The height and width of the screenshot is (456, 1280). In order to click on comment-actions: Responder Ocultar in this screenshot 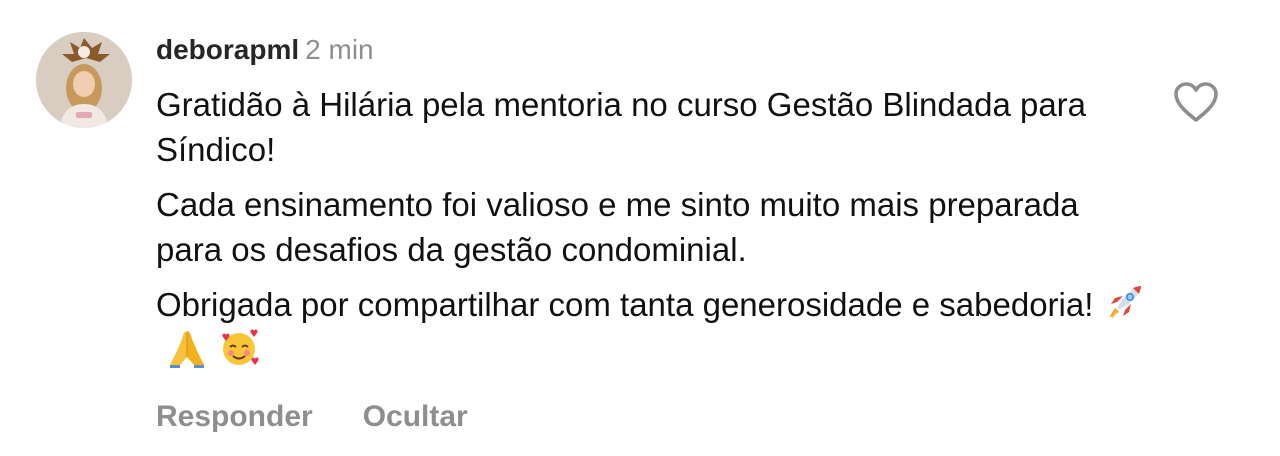, I will do `click(337, 417)`.